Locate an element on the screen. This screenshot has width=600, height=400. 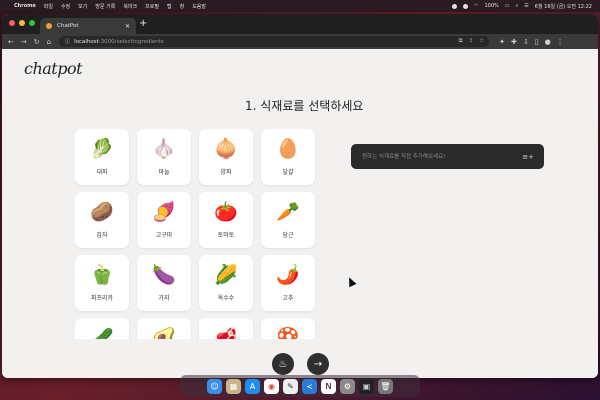
menubar-app-name: Chrome is located at coordinates (25, 6).